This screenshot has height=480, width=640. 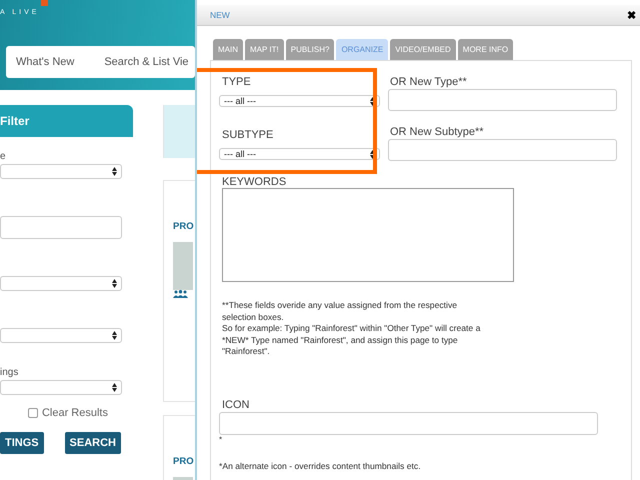 What do you see at coordinates (320, 465) in the screenshot?
I see `help-text: *An alternate icon - overrides content thumbnails etc.` at bounding box center [320, 465].